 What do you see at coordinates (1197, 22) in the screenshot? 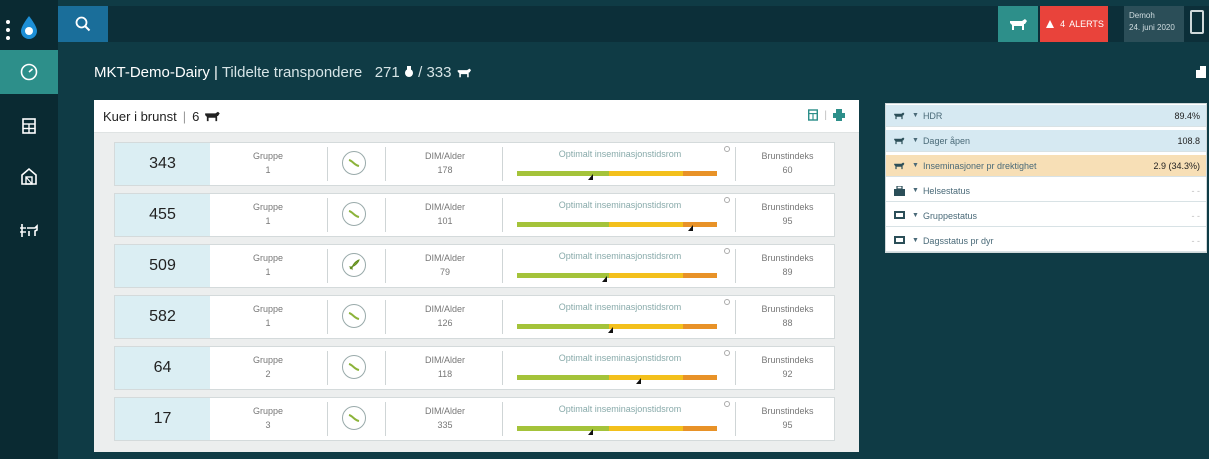
I see `logout-icon` at bounding box center [1197, 22].